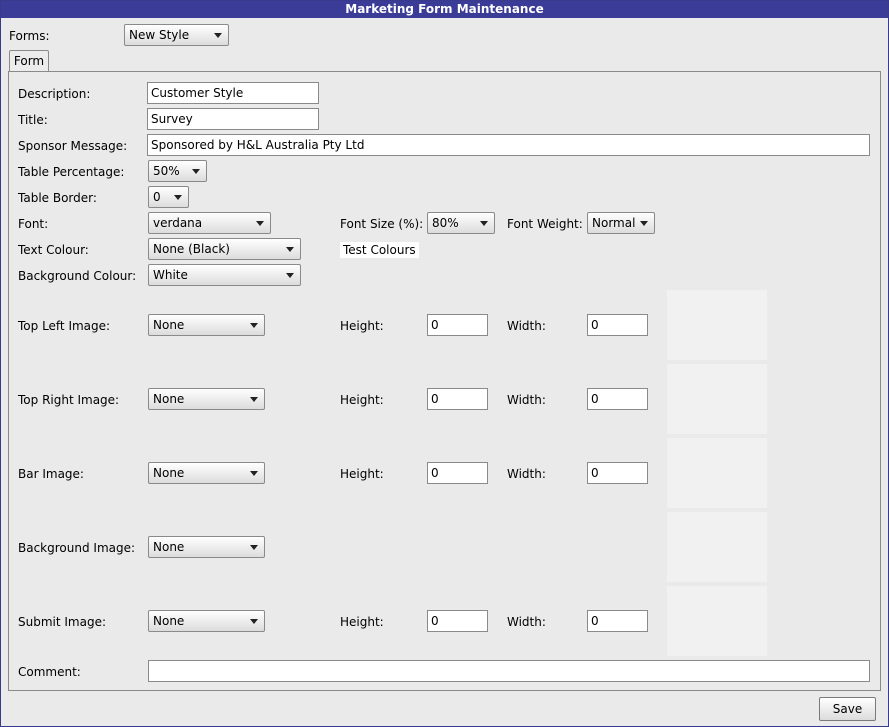 This screenshot has width=889, height=727. I want to click on text-colour-label: Text Colour:, so click(53, 250).